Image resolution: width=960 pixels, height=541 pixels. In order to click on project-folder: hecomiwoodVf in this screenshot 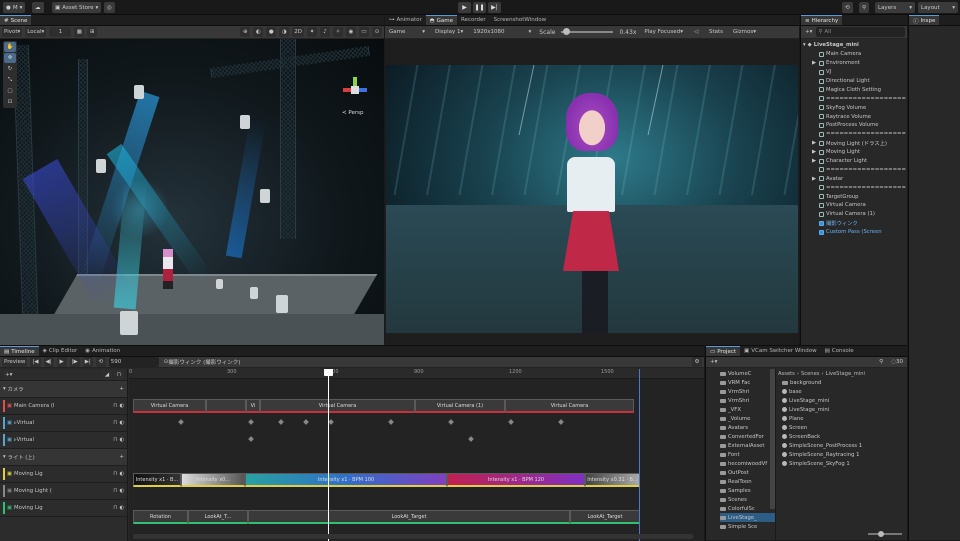, I will do `click(747, 463)`.